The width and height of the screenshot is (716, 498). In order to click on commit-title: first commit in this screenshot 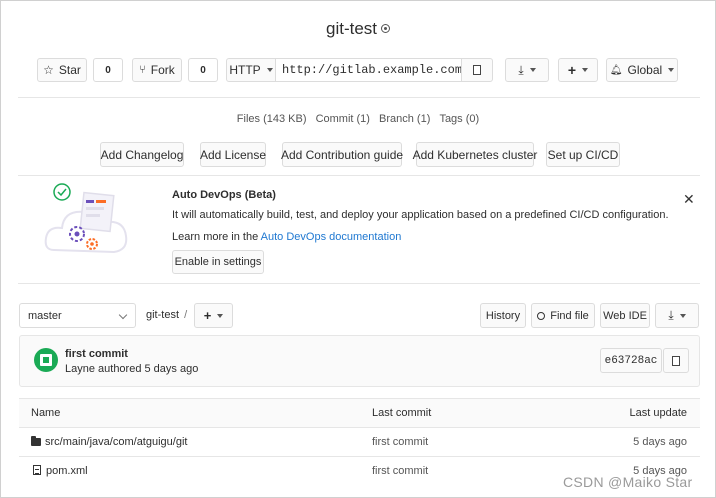, I will do `click(96, 354)`.